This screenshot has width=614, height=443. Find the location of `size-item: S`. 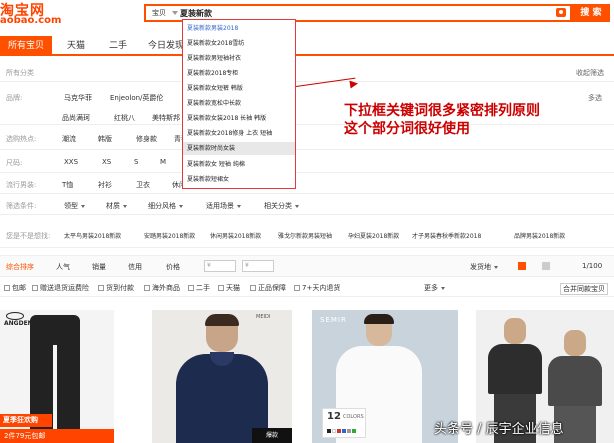

size-item: S is located at coordinates (136, 162).